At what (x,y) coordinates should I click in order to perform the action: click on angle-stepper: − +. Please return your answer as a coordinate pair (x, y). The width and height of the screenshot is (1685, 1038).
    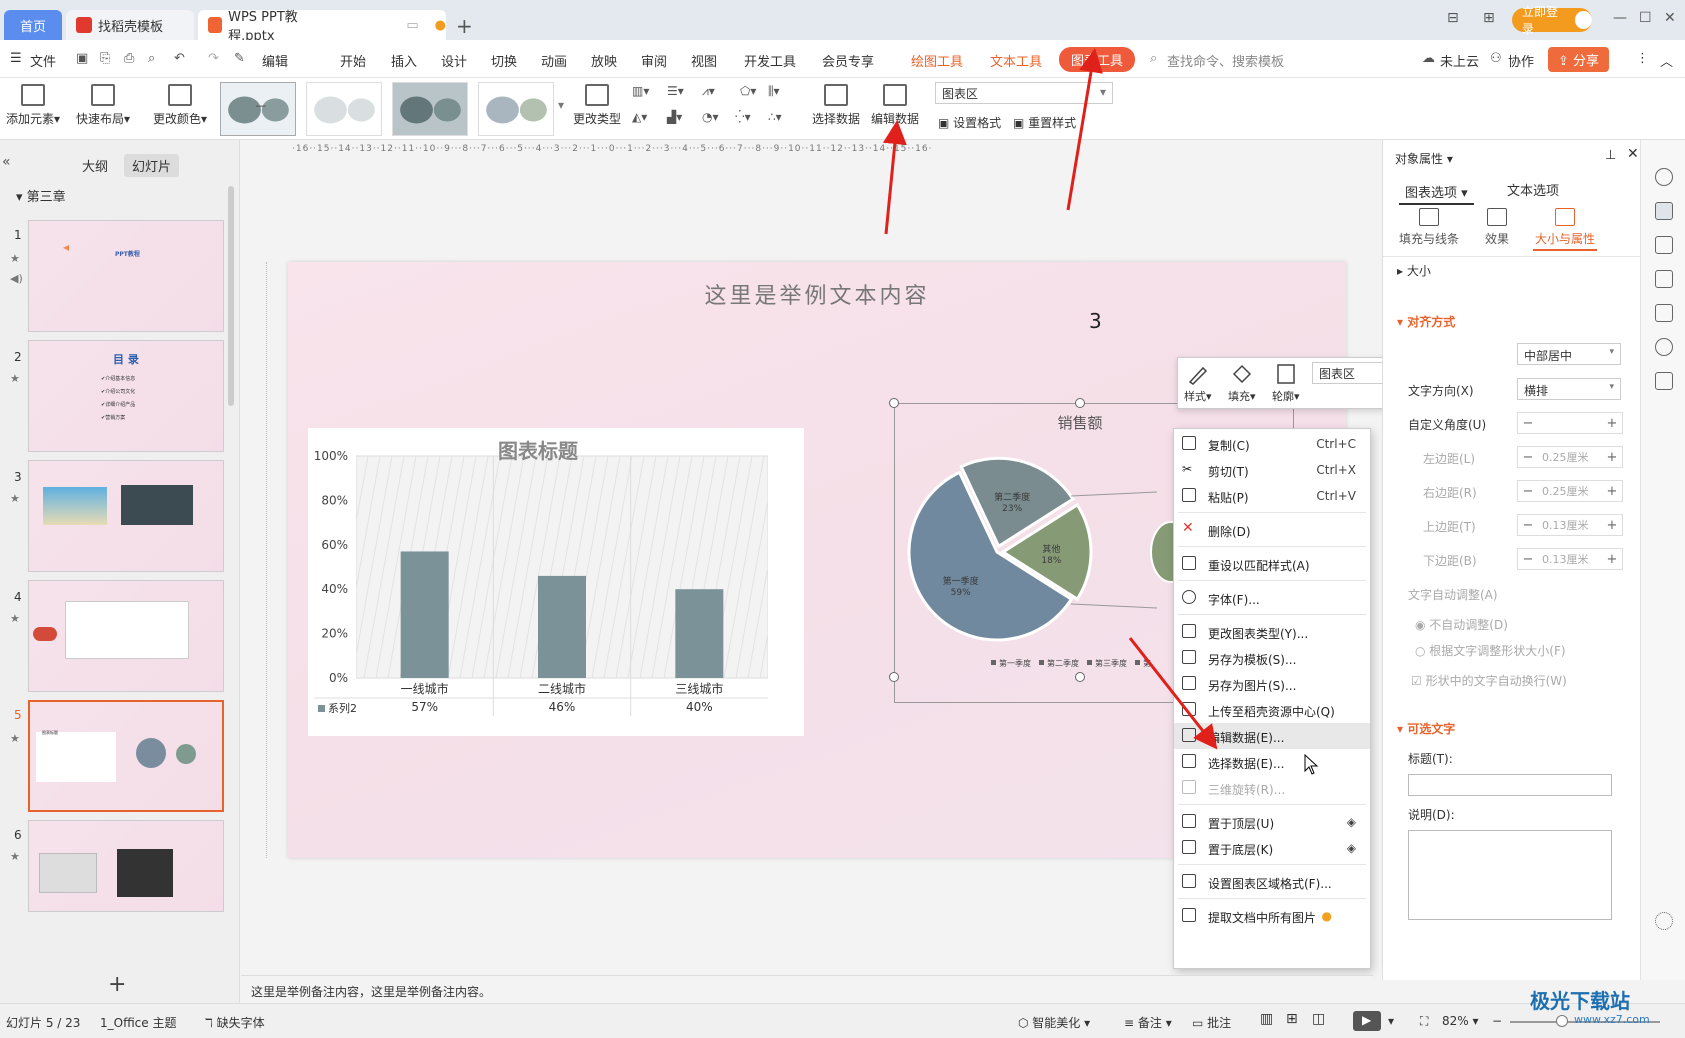
    Looking at the image, I should click on (1570, 423).